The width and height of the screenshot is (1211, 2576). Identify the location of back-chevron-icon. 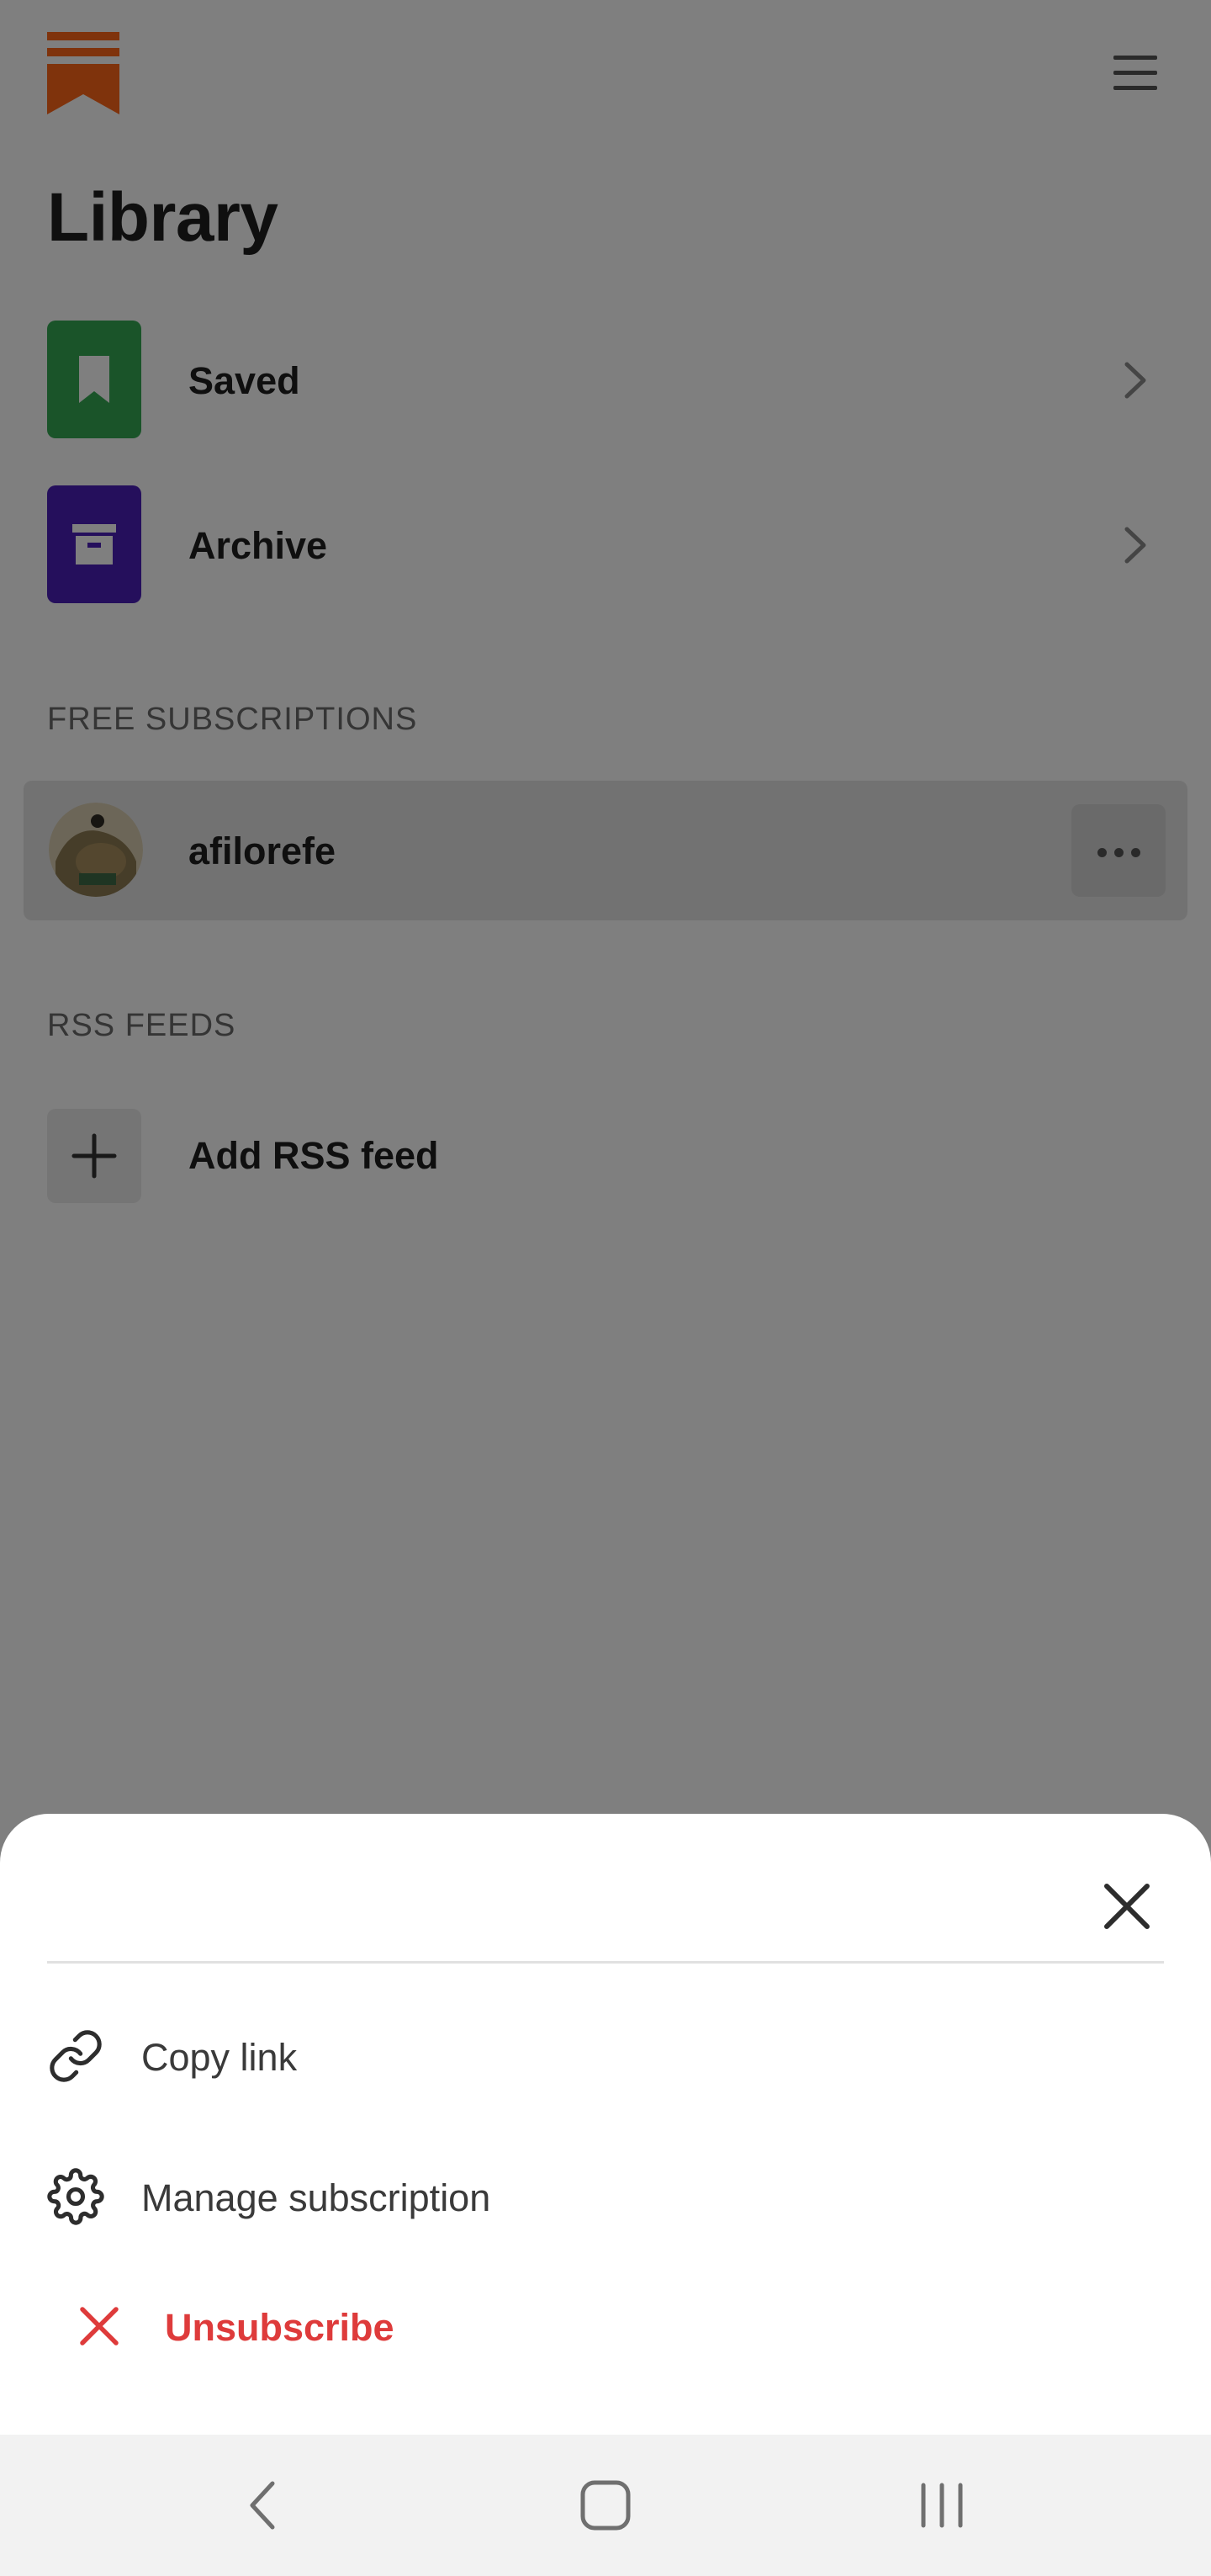
(262, 2505).